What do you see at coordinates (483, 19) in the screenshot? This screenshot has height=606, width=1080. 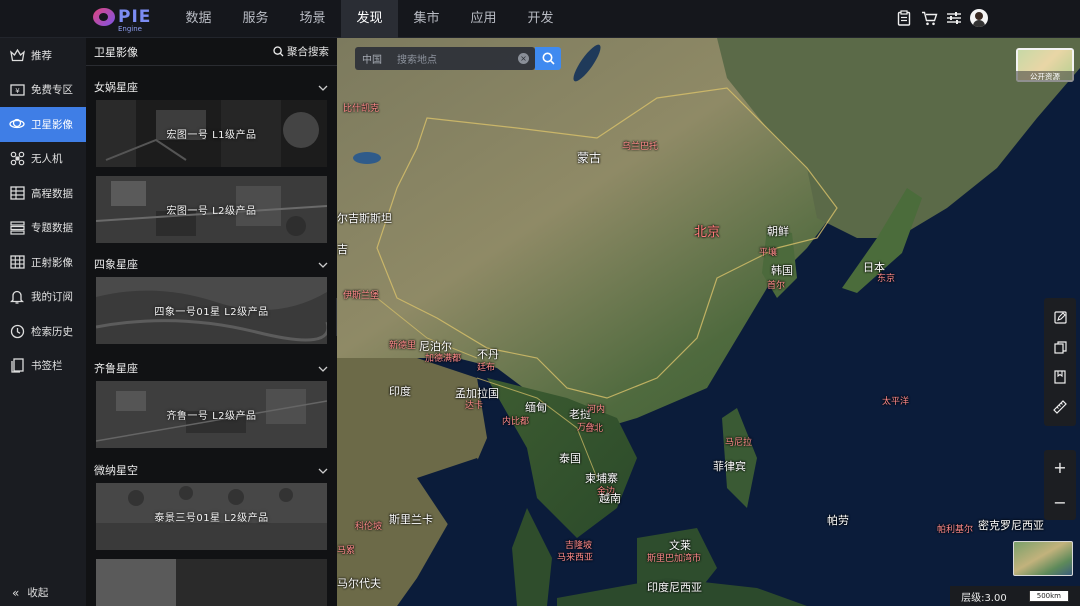 I see `nav-item-apps: 应用` at bounding box center [483, 19].